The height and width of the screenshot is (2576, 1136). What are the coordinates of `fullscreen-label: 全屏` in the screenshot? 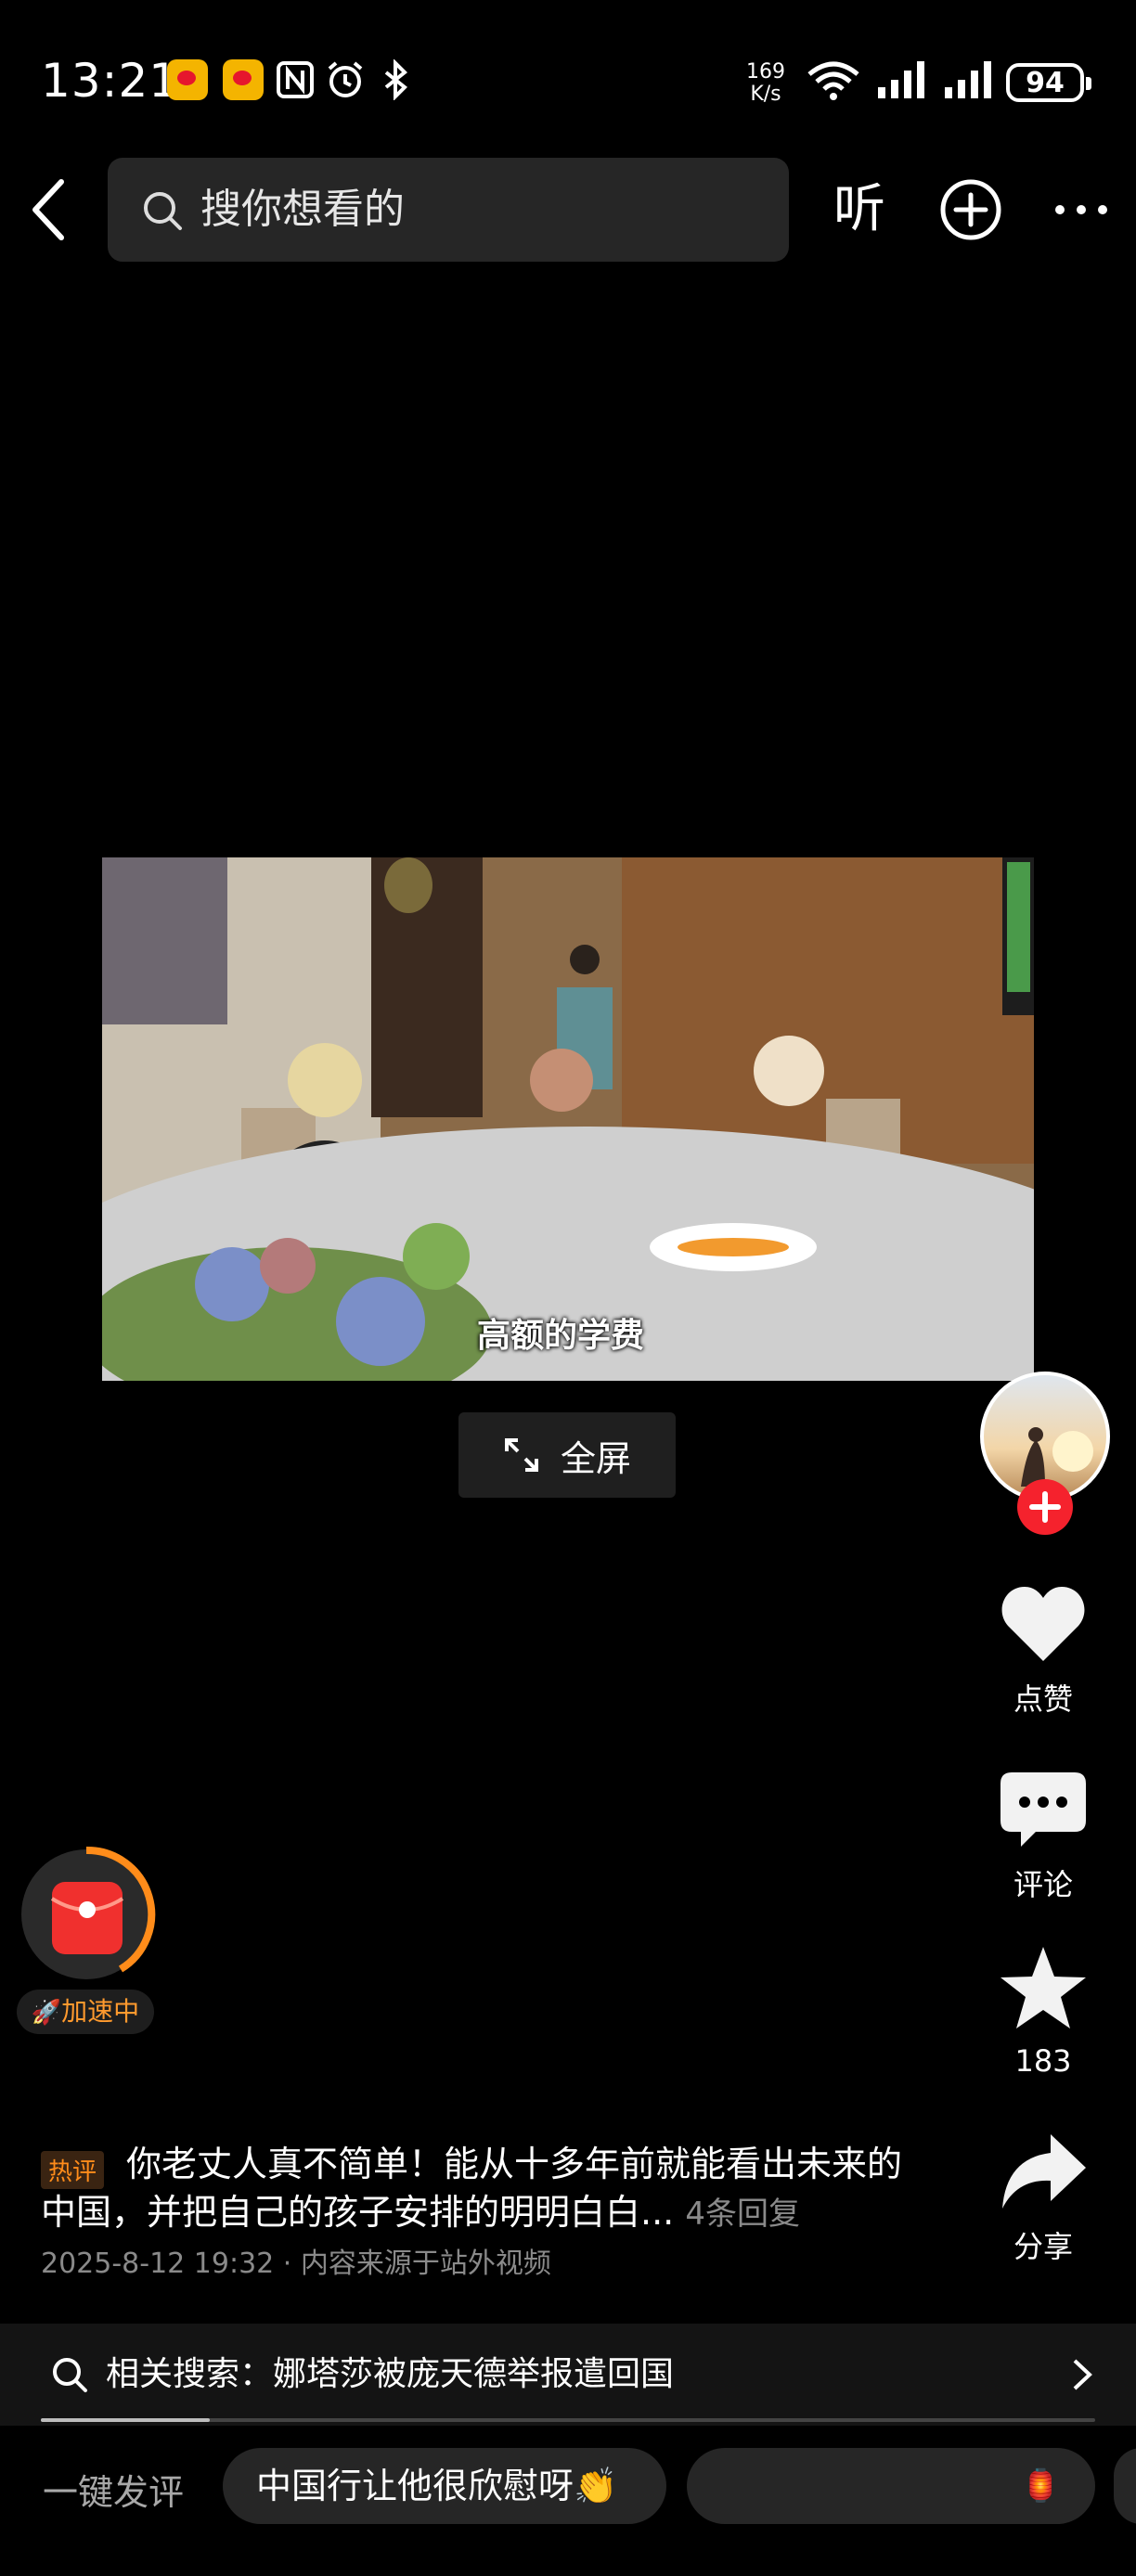 It's located at (595, 1458).